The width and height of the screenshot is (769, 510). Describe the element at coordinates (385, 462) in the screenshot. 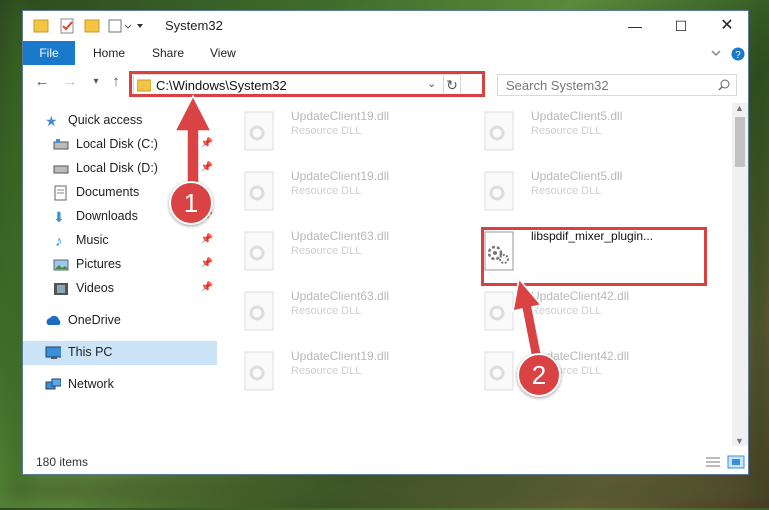

I see `status-bar: 180 items` at that location.